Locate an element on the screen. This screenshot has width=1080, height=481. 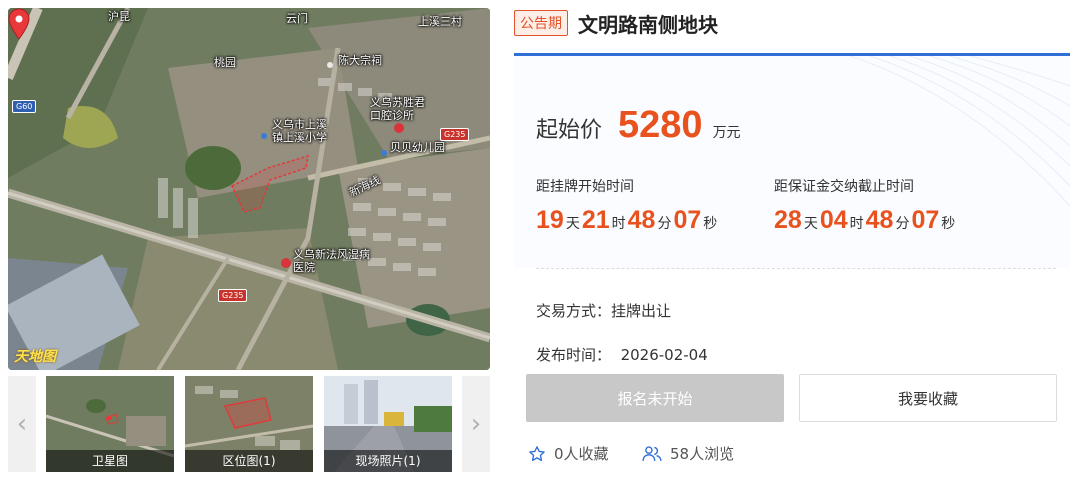
road-badge-g235-a: G235 is located at coordinates (455, 134).